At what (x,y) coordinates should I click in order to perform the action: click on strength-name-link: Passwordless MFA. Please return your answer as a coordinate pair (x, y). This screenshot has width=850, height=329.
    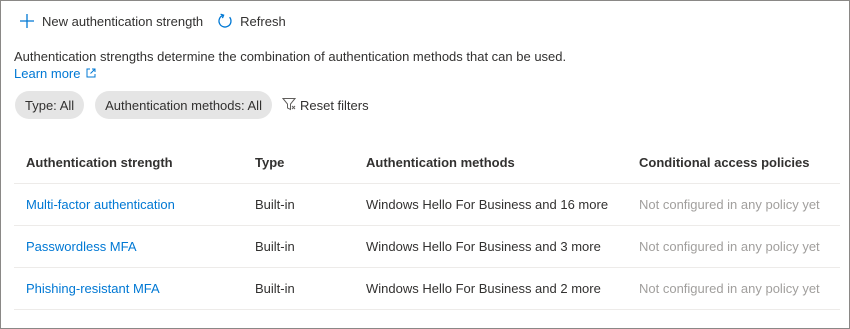
    Looking at the image, I should click on (134, 246).